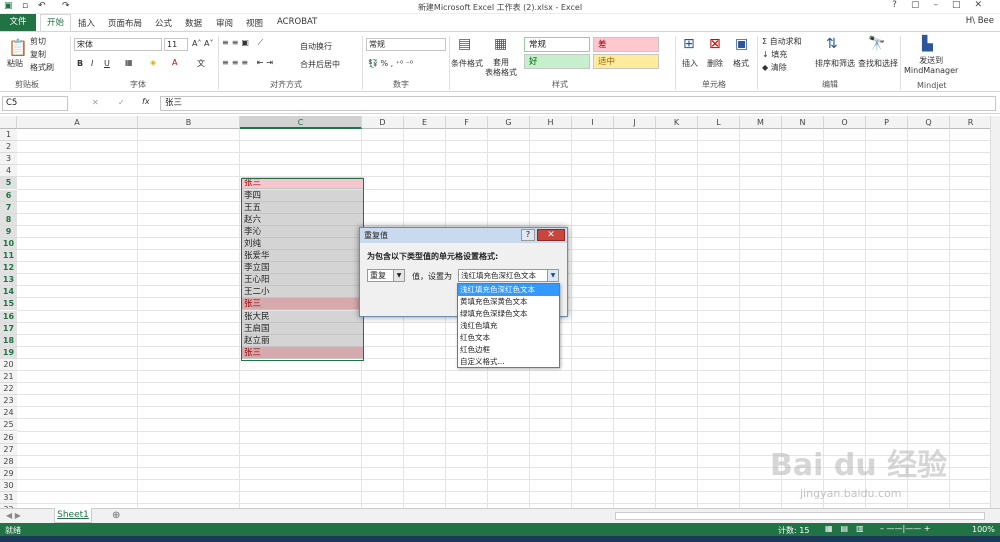  I want to click on row-header: 10, so click(8, 243).